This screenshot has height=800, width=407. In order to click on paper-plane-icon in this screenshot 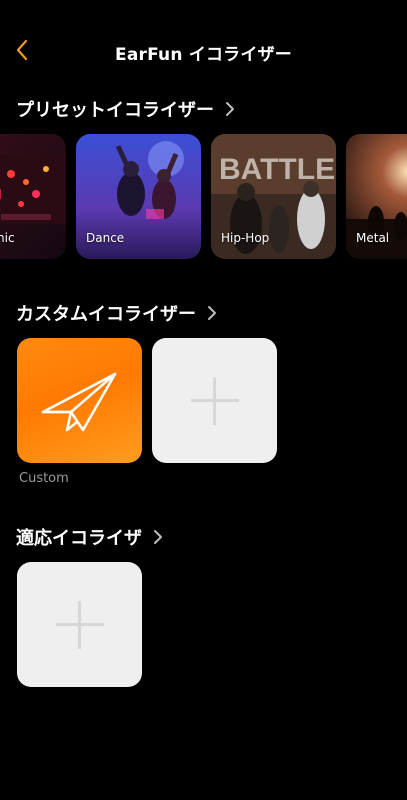, I will do `click(79, 402)`.